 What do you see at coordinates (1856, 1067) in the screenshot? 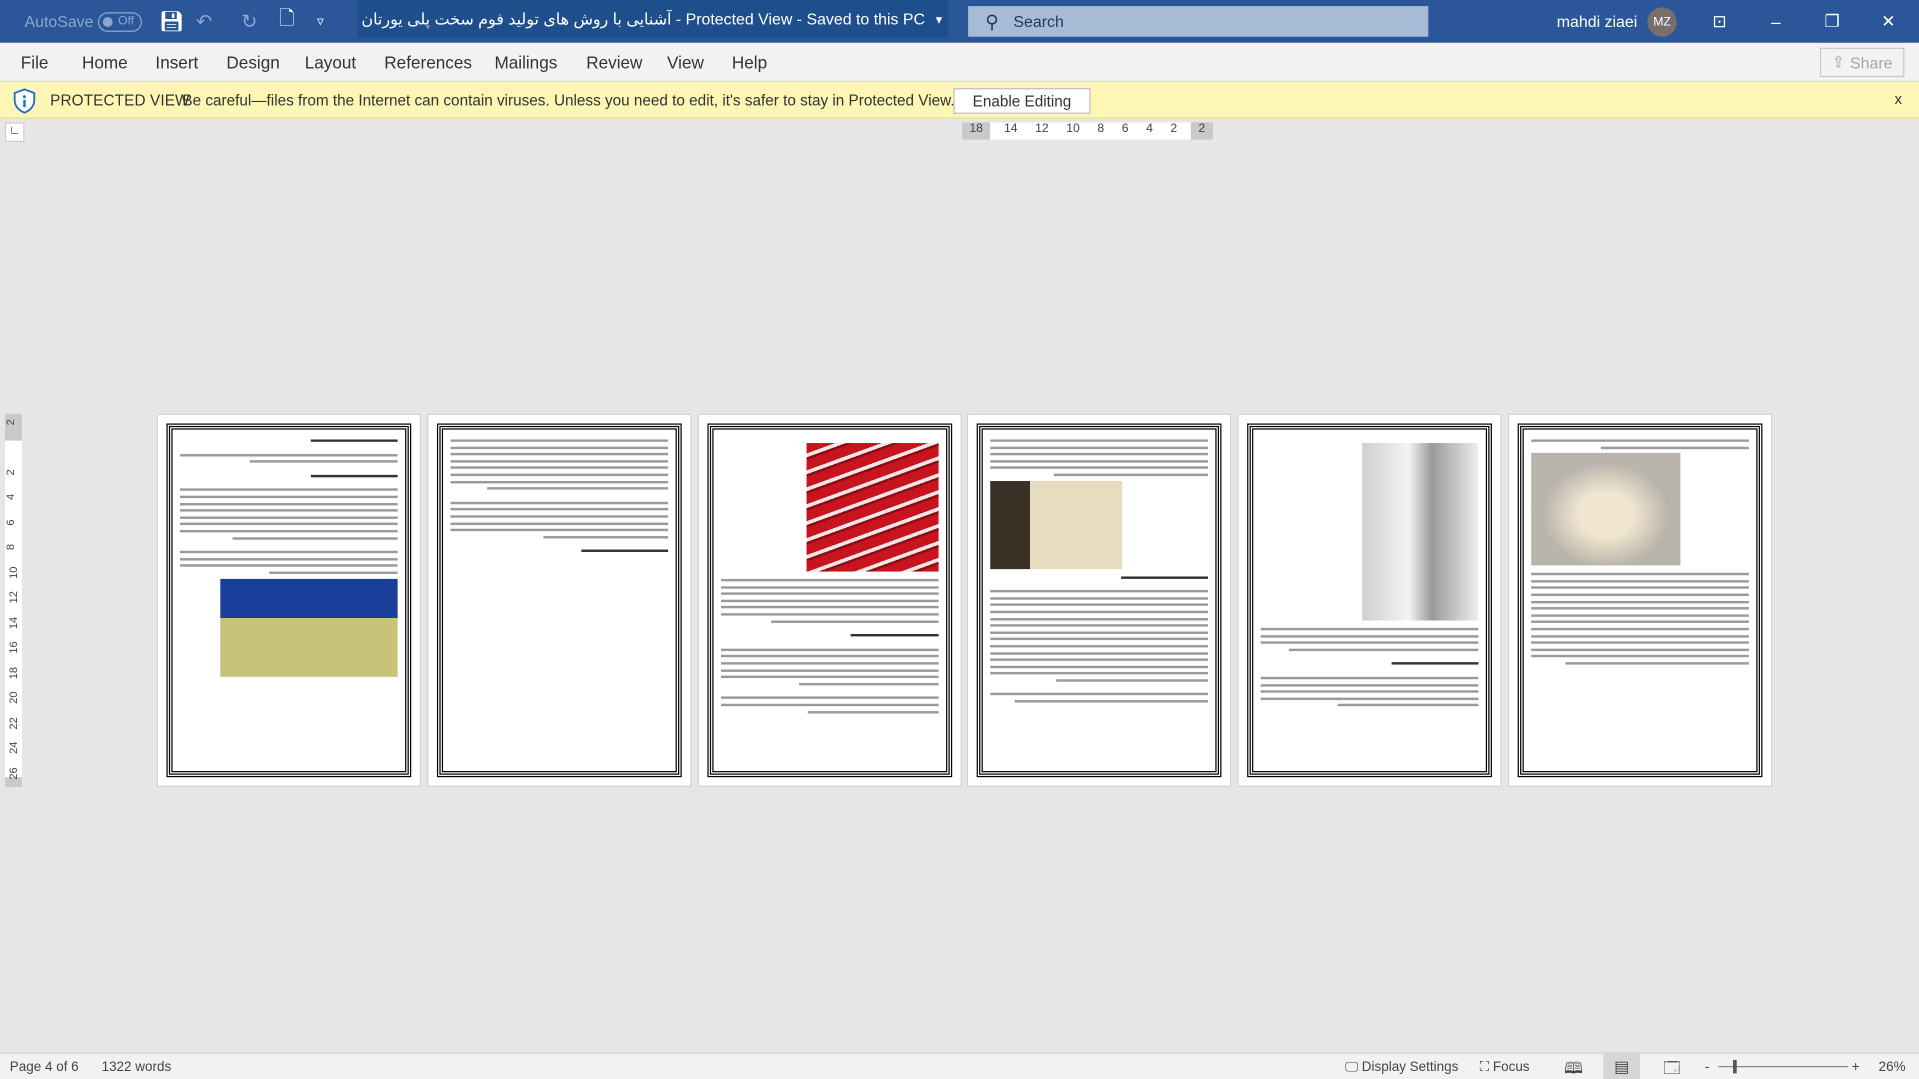
I see `zoom-in-button: +` at bounding box center [1856, 1067].